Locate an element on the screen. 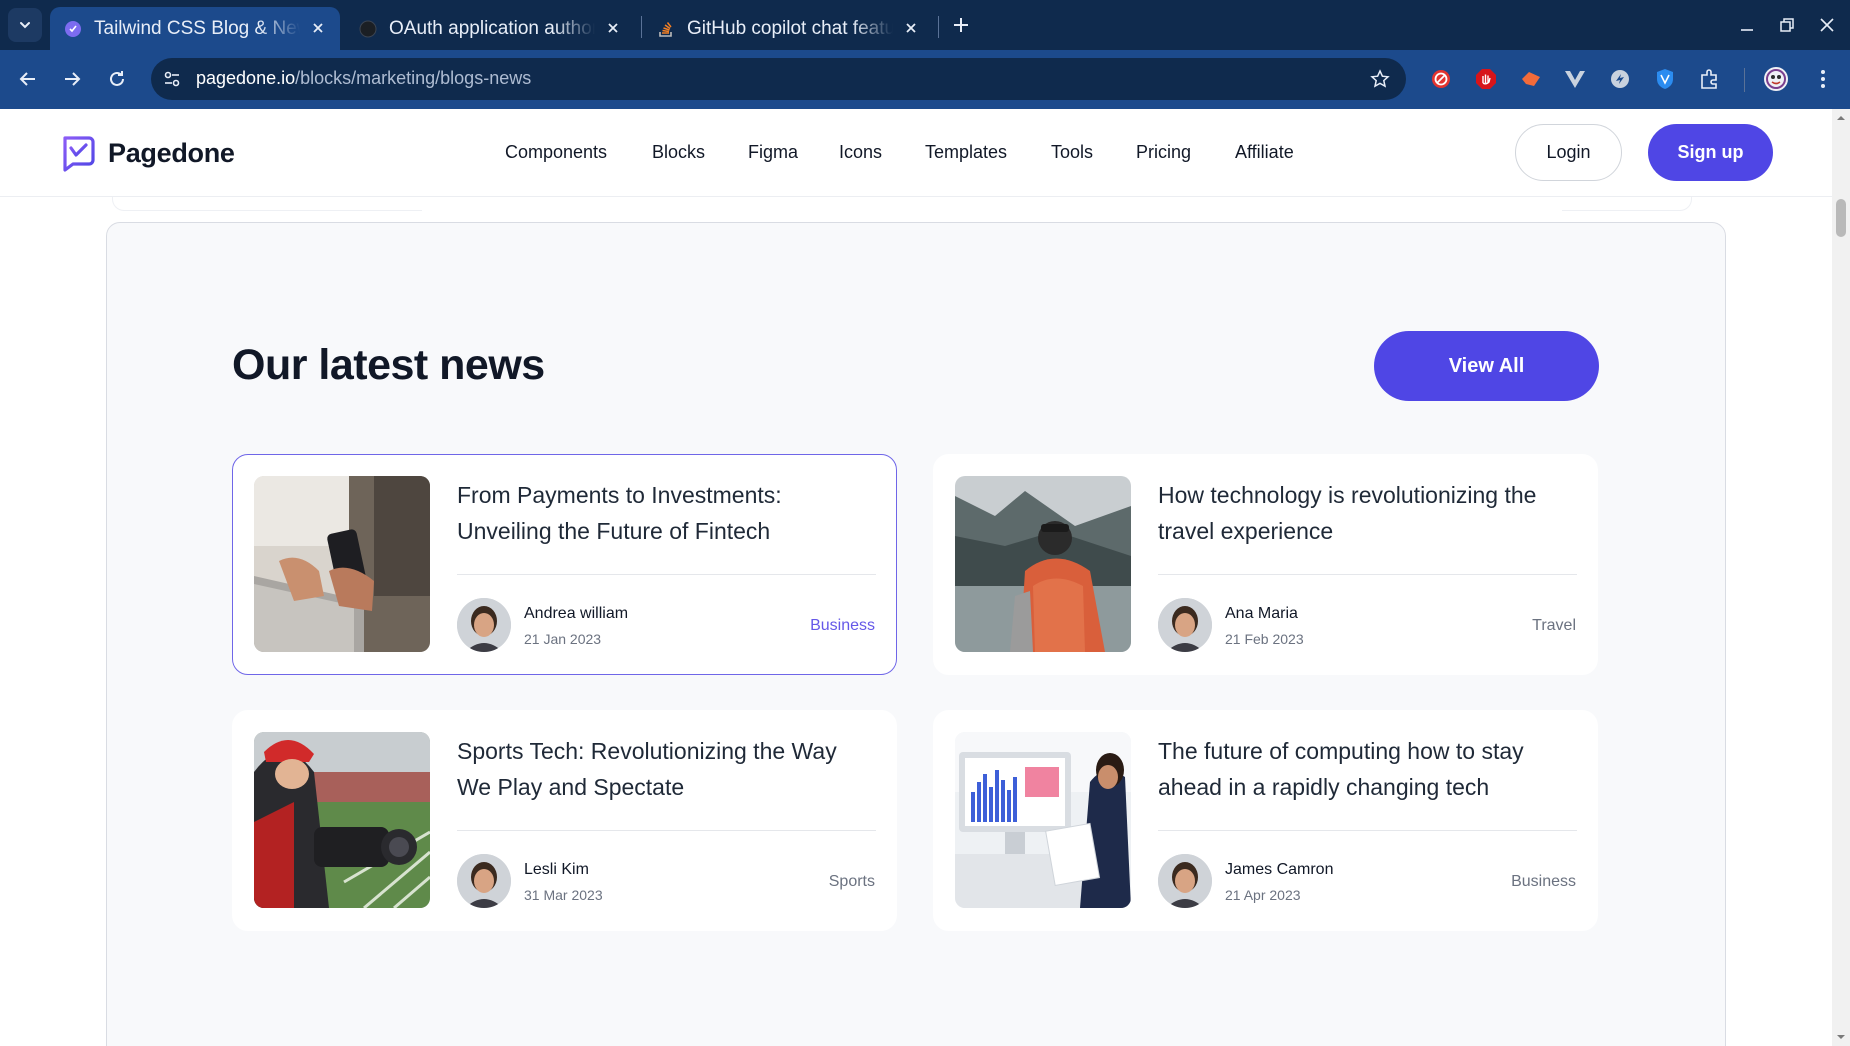  github-favicon-icon is located at coordinates (368, 29).